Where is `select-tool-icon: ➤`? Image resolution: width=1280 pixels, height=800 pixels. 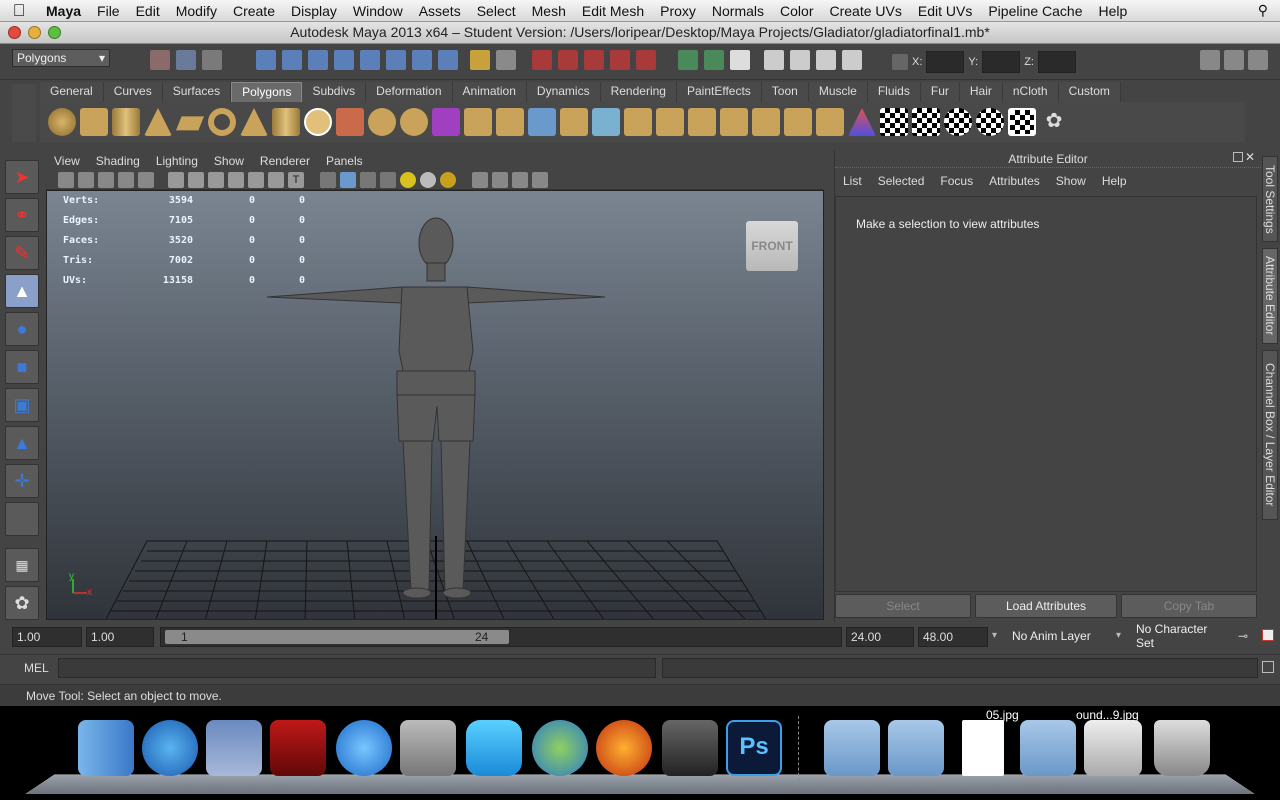 select-tool-icon: ➤ is located at coordinates (22, 177).